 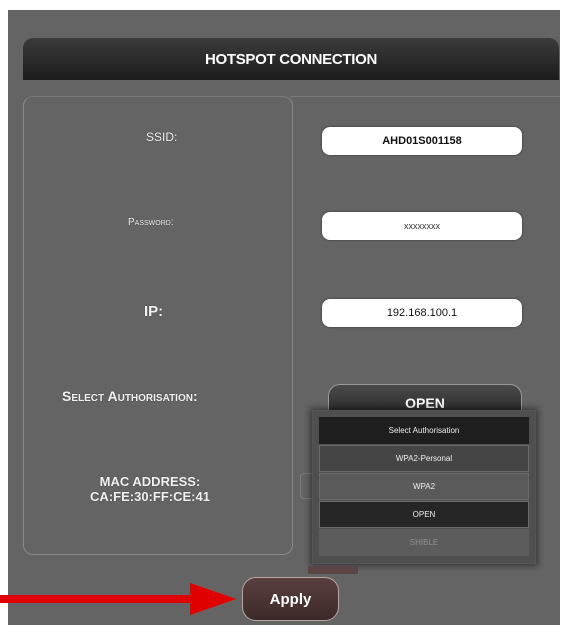 I want to click on dropdown-option-wpa2: WPA2, so click(x=424, y=486).